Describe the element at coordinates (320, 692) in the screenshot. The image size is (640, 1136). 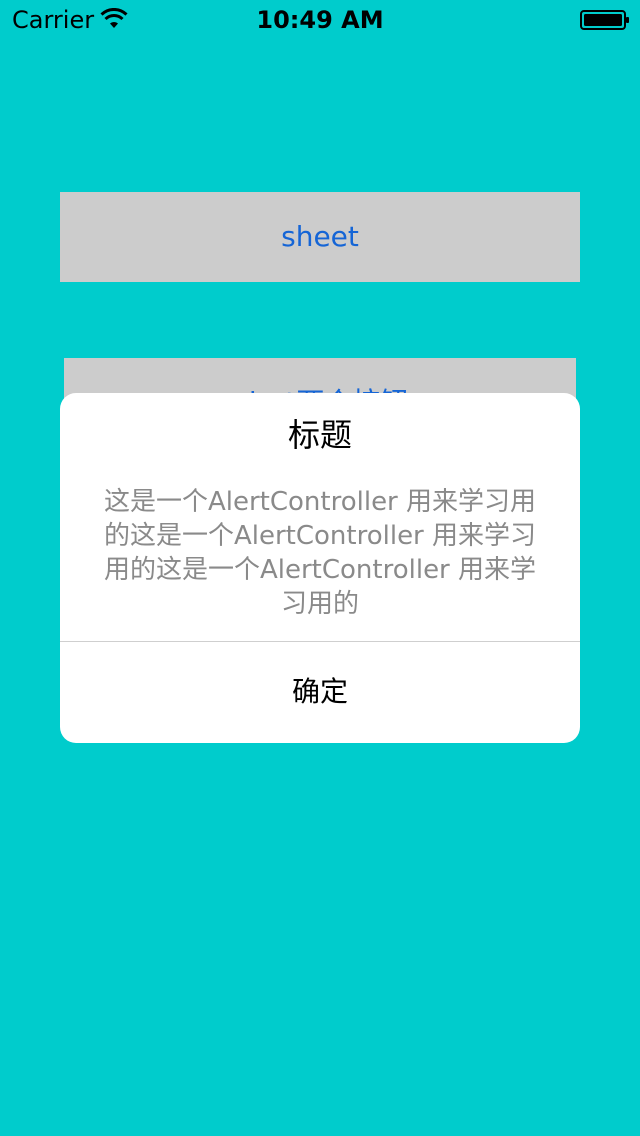
I see `confirm-button: 确定` at that location.